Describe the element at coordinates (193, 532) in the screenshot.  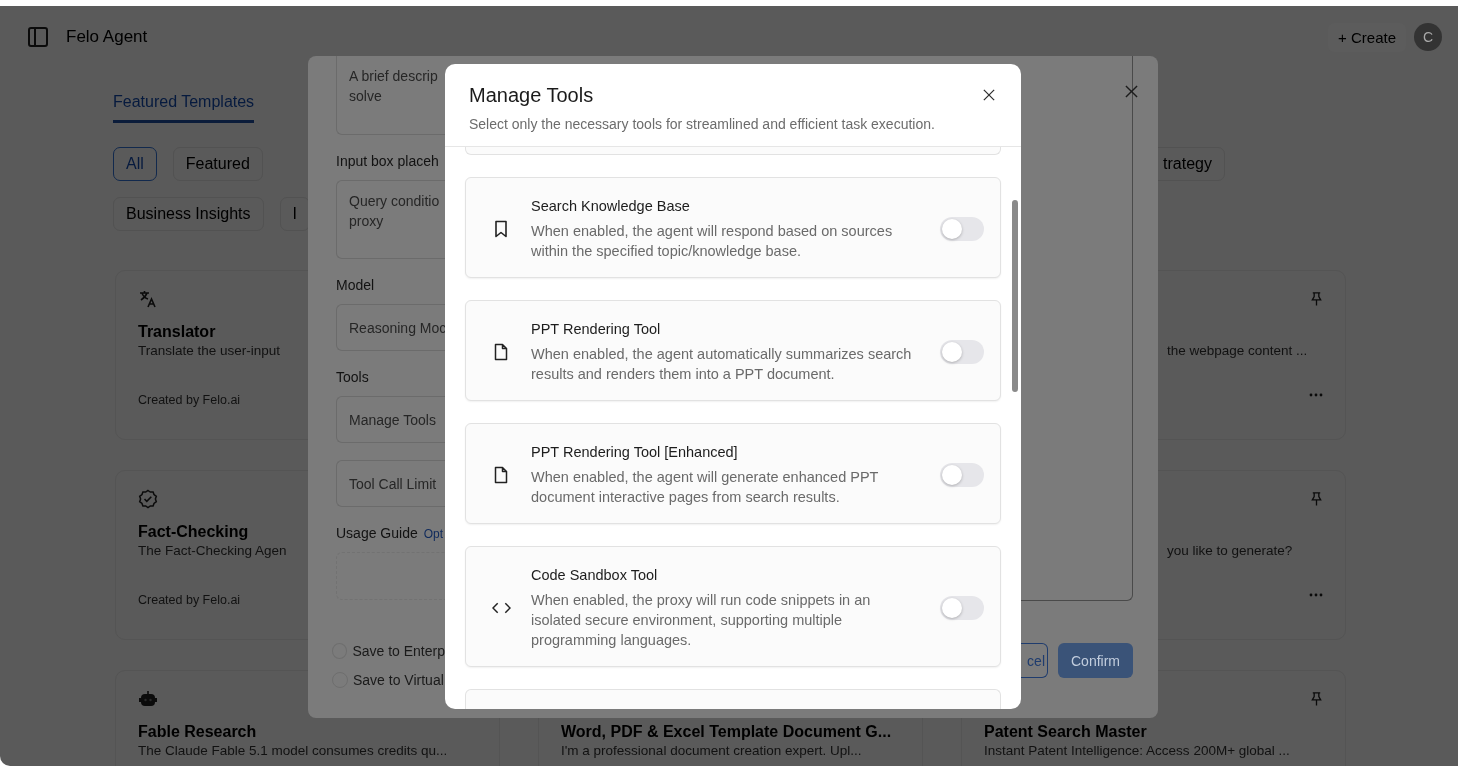
I see `template-title: Fact-Checking` at that location.